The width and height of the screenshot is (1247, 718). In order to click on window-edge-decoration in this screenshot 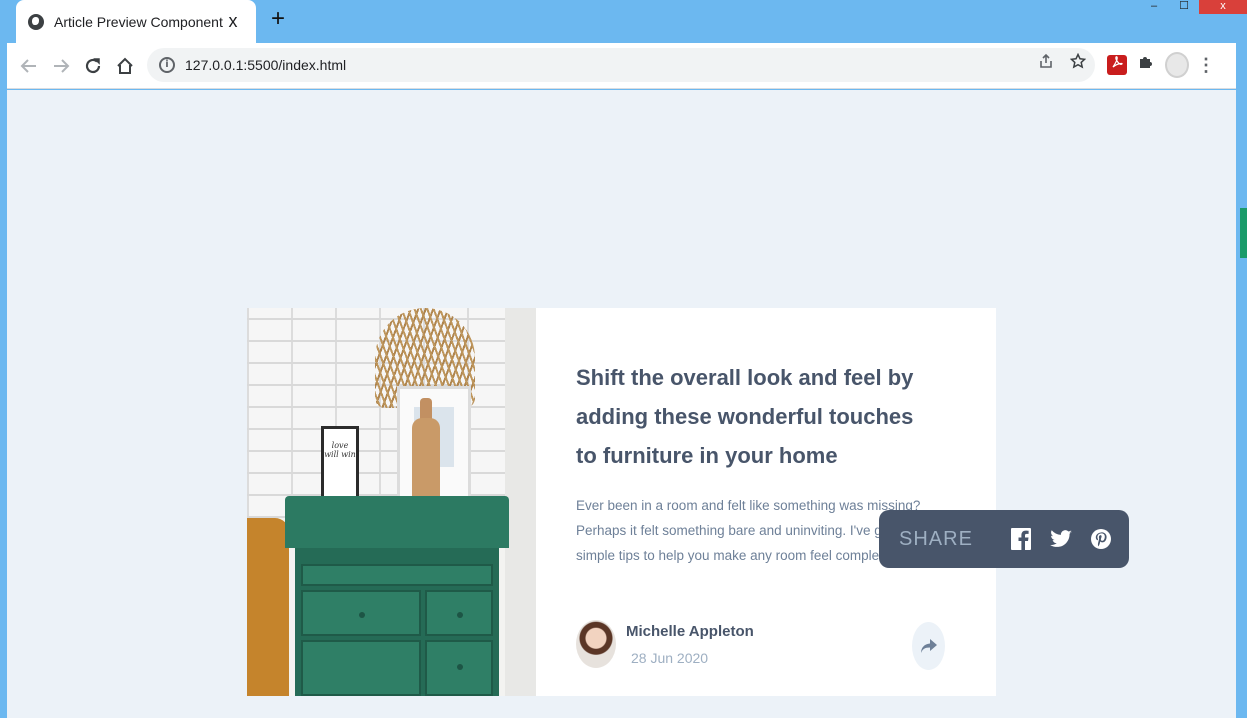, I will do `click(1243, 233)`.